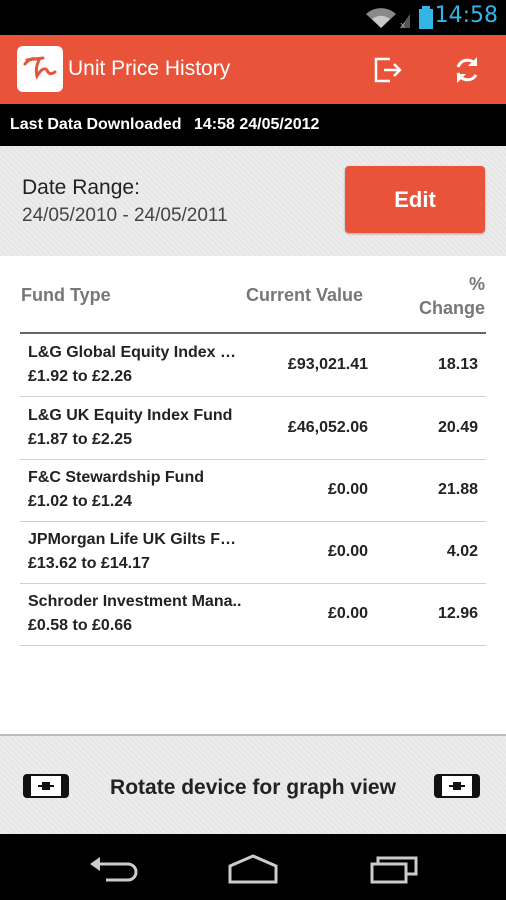 This screenshot has height=900, width=506. Describe the element at coordinates (403, 25) in the screenshot. I see `svg-text: x` at that location.